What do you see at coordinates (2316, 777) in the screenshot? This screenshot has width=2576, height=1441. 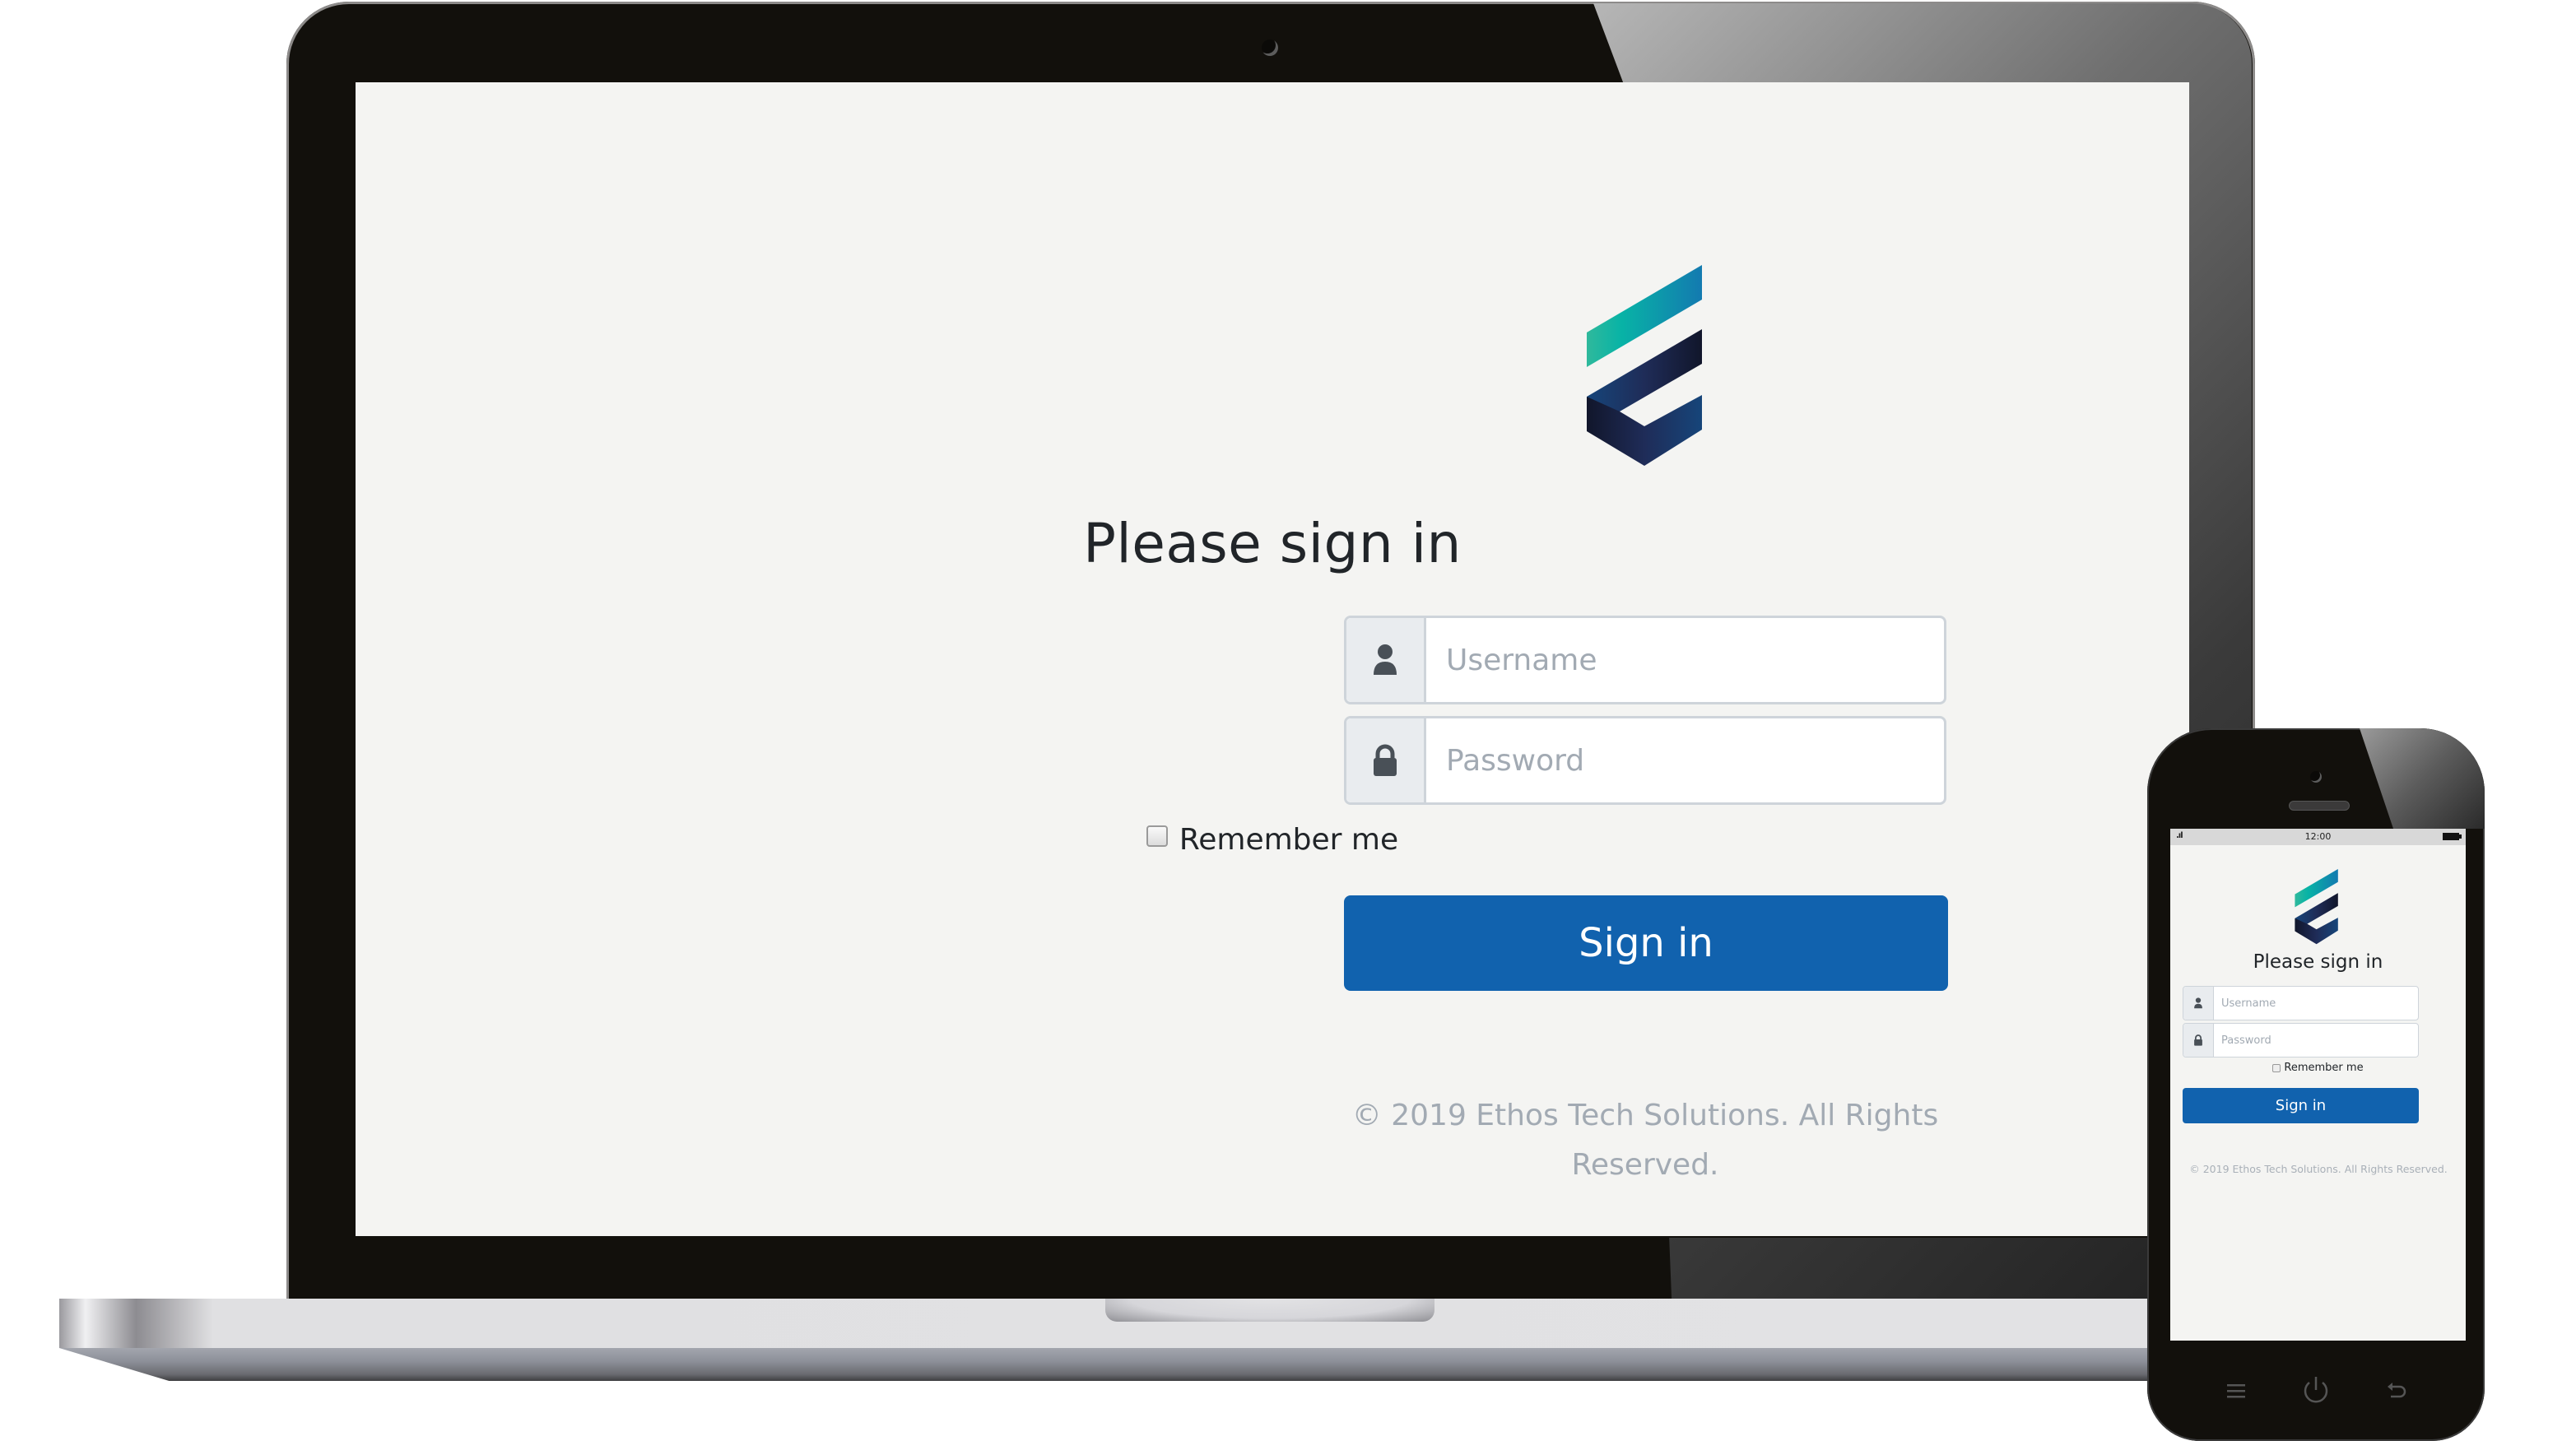 I see `phone-camera-icon` at bounding box center [2316, 777].